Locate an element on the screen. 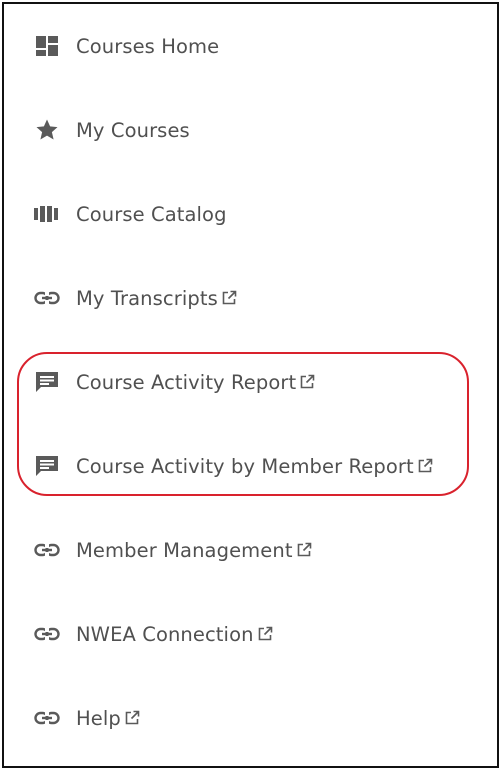 The width and height of the screenshot is (501, 770). nav-item-label: NWEA Connection is located at coordinates (165, 634).